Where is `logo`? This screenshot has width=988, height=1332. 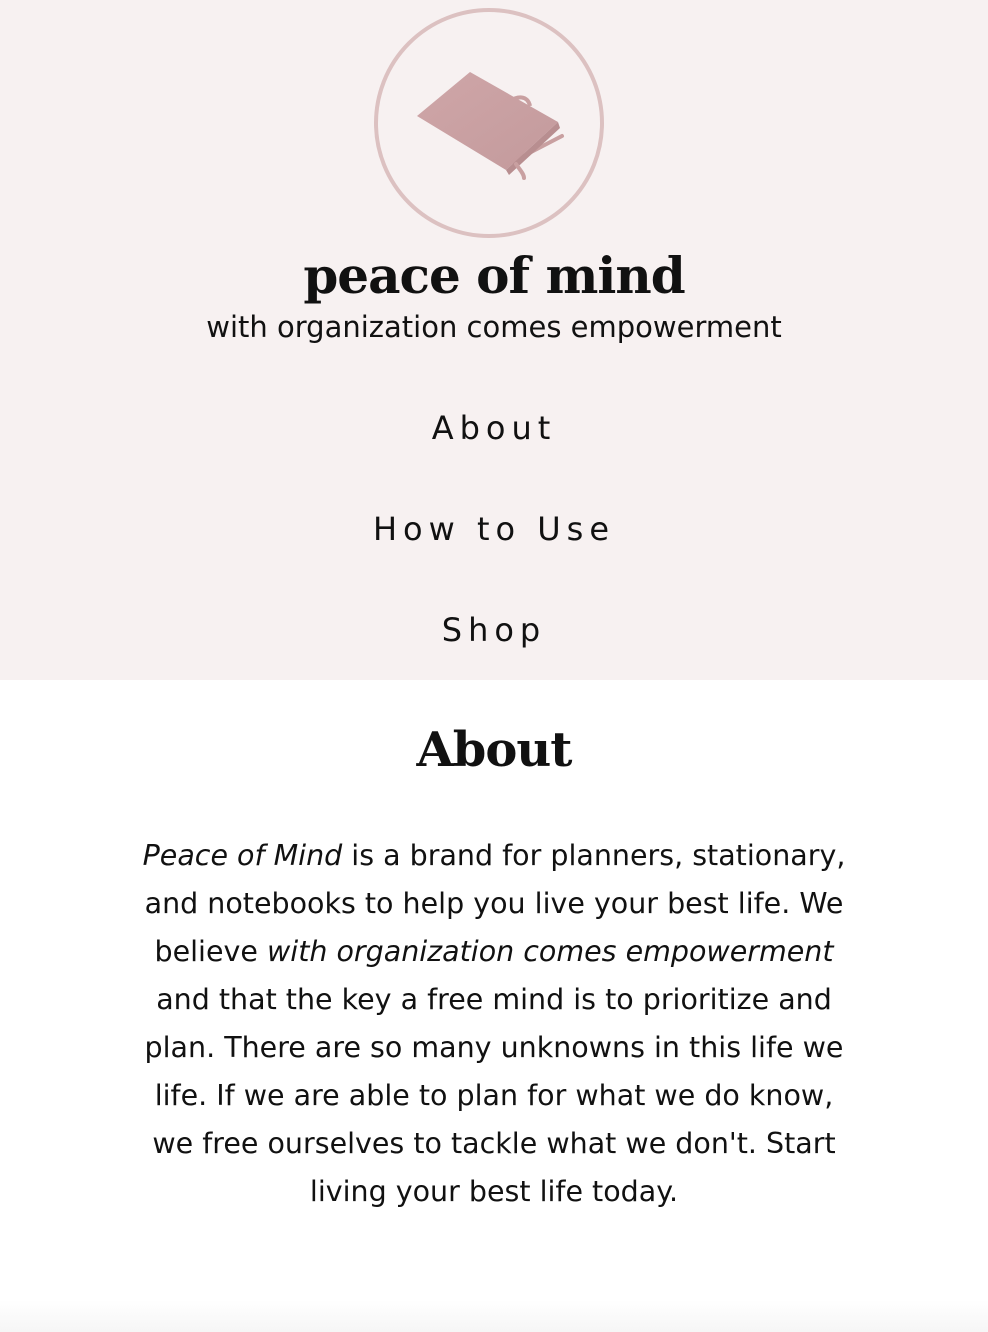
logo is located at coordinates (489, 123).